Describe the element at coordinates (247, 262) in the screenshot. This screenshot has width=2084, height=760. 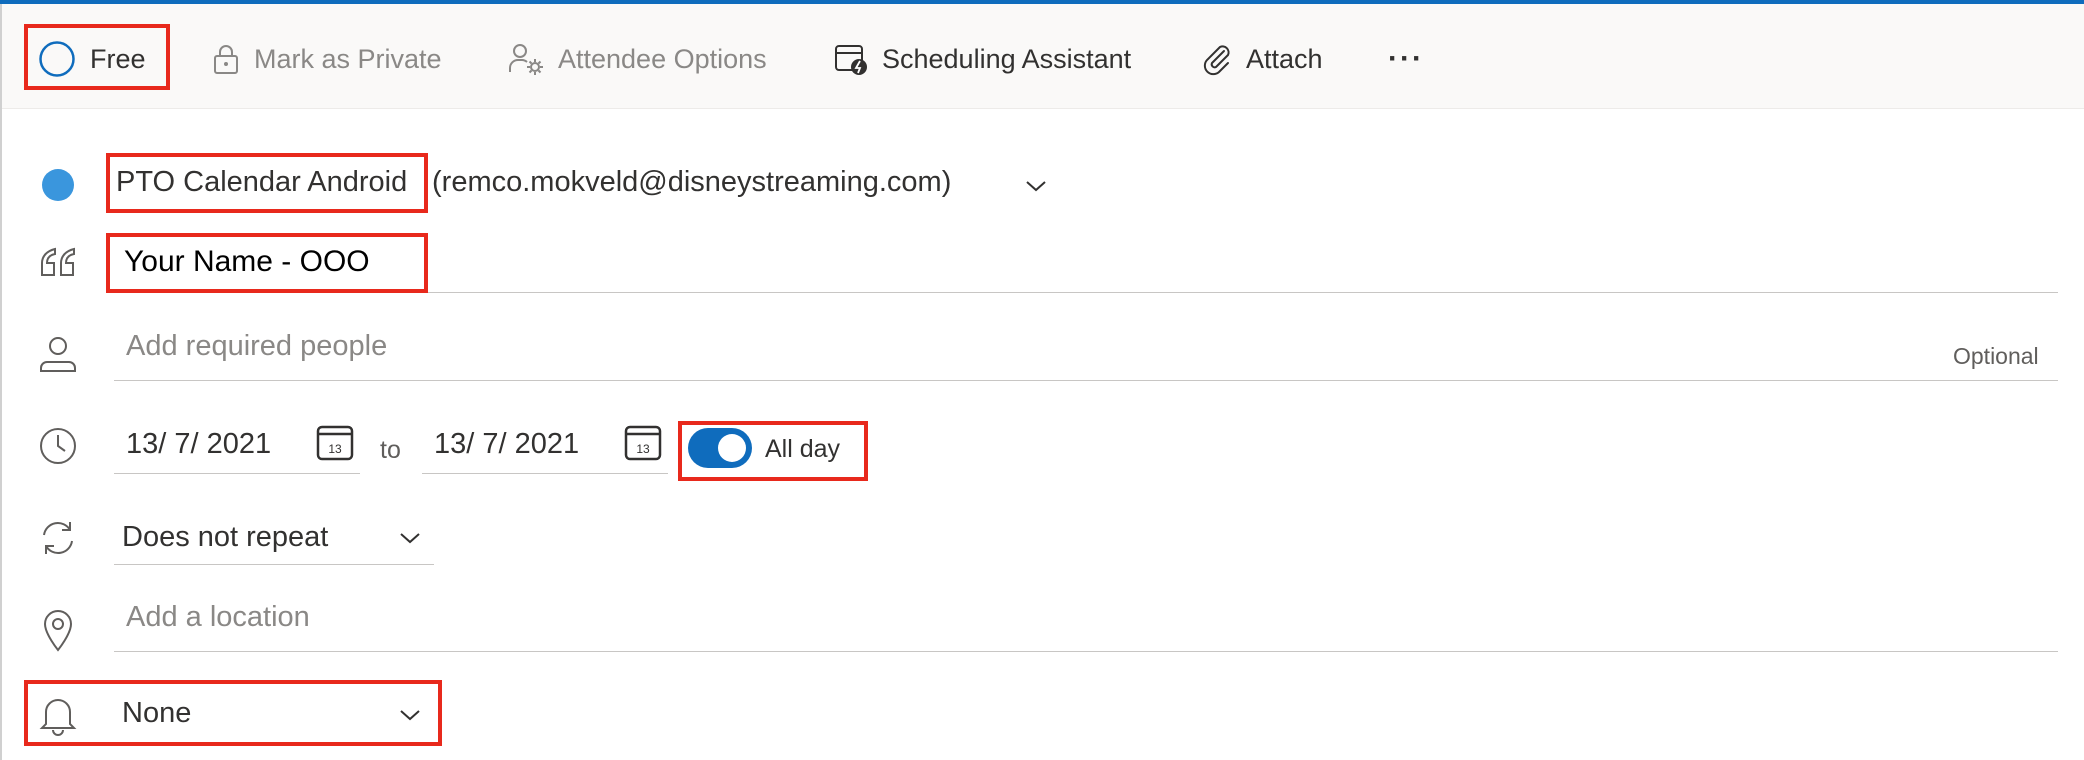
I see `event-title-input: Your Name - OOO` at that location.